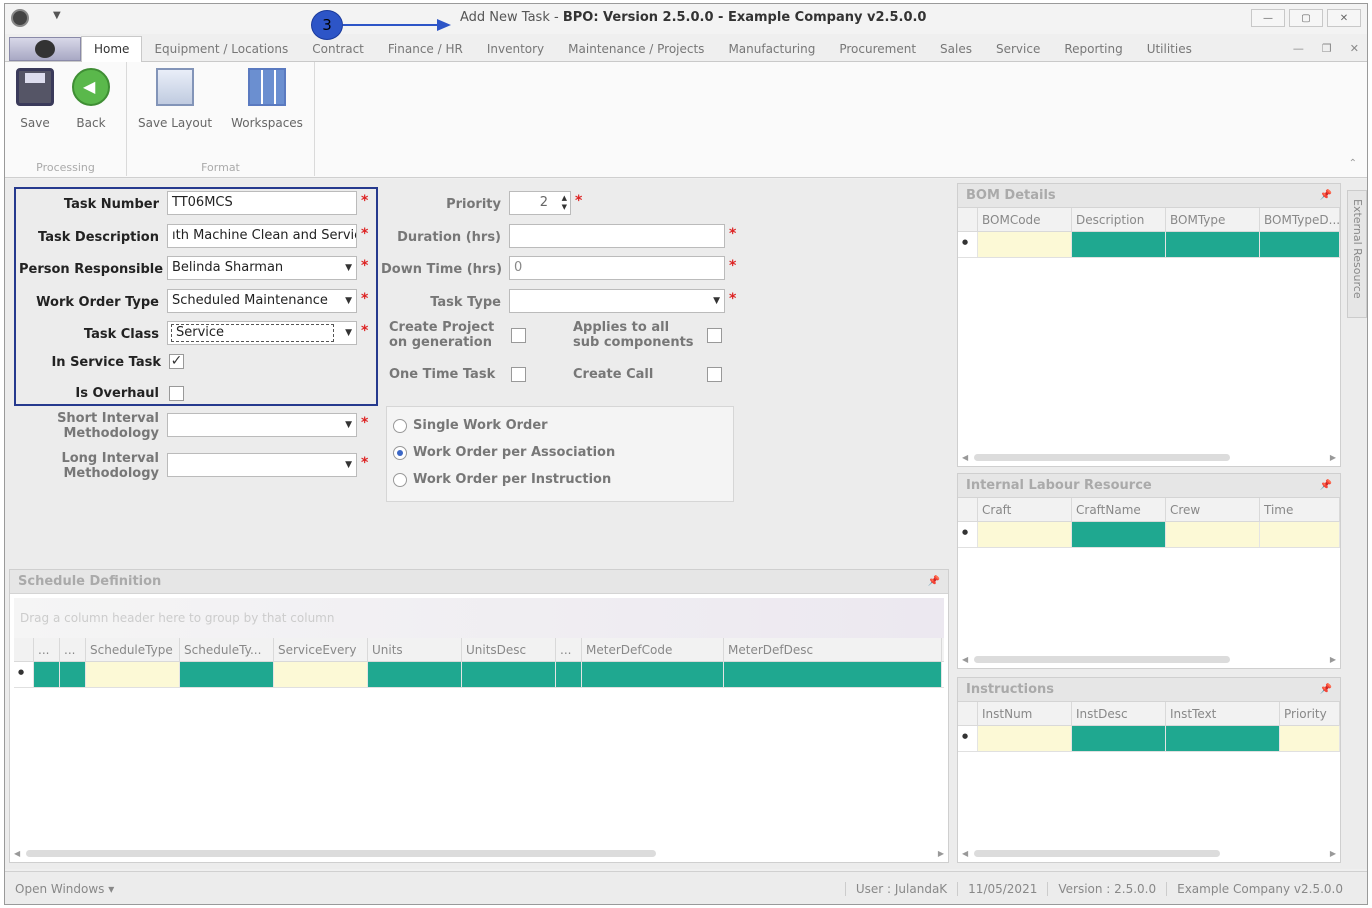  I want to click on instructions-grid-header: InstNum InstDesc InstText Priority, so click(1149, 714).